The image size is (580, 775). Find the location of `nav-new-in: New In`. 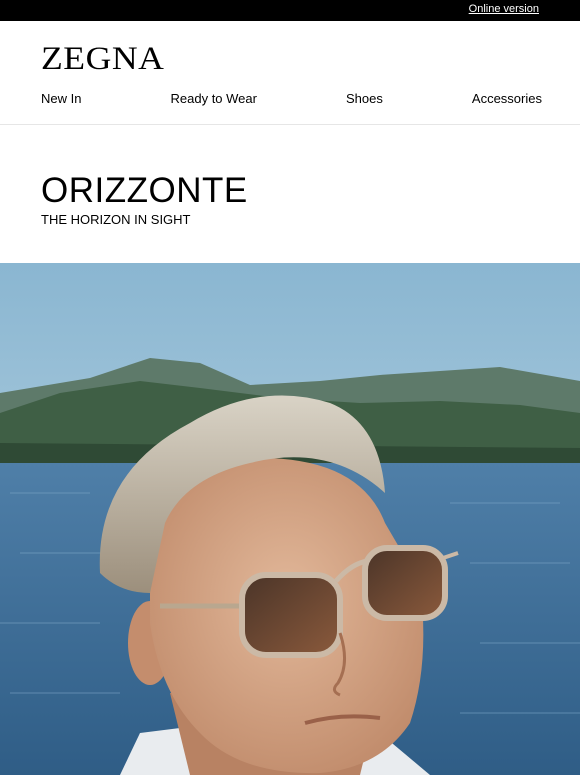

nav-new-in: New In is located at coordinates (61, 98).